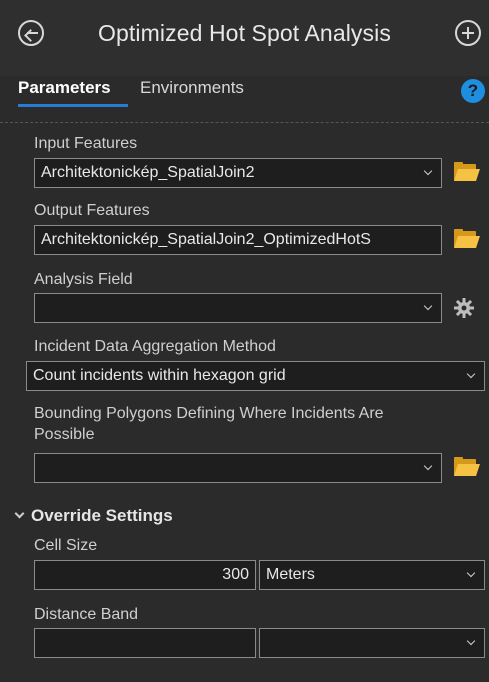  What do you see at coordinates (92, 210) in the screenshot?
I see `output-features-label: Output Features` at bounding box center [92, 210].